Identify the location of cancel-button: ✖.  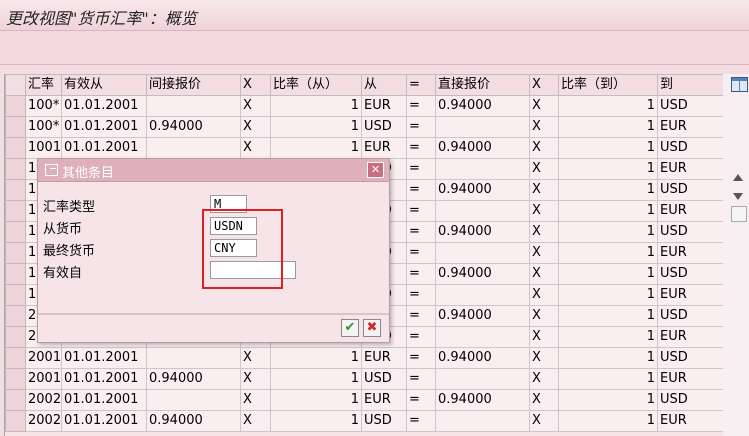
(372, 328).